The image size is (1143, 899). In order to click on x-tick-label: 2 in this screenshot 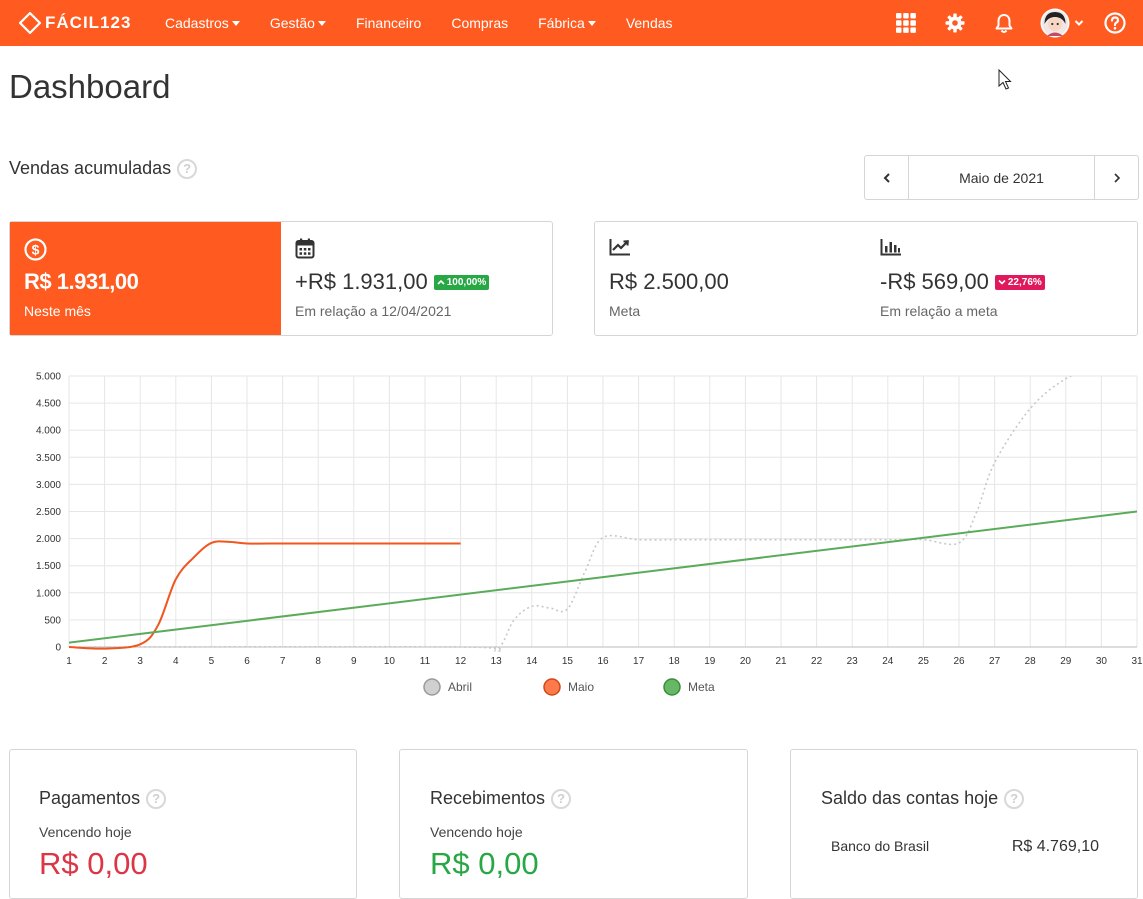, I will do `click(105, 661)`.